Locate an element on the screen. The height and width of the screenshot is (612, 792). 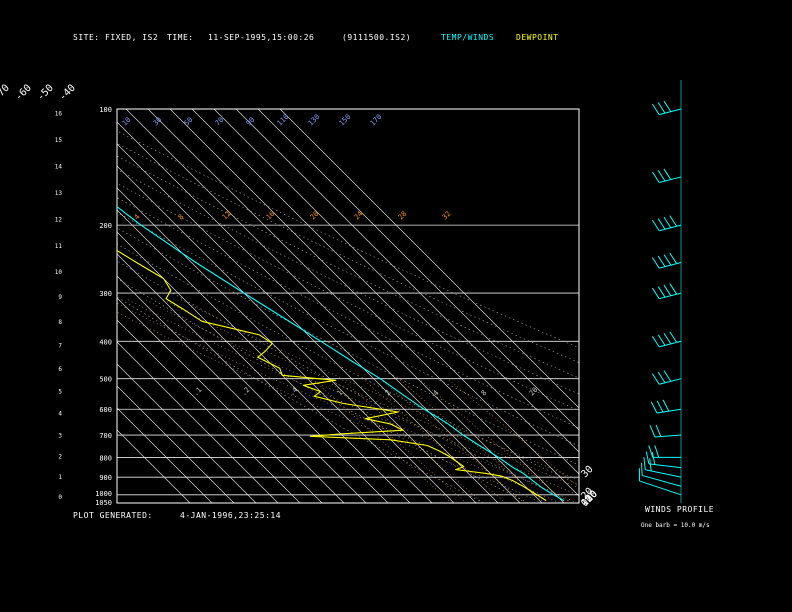
height-tick-label: 16 is located at coordinates (59, 114).